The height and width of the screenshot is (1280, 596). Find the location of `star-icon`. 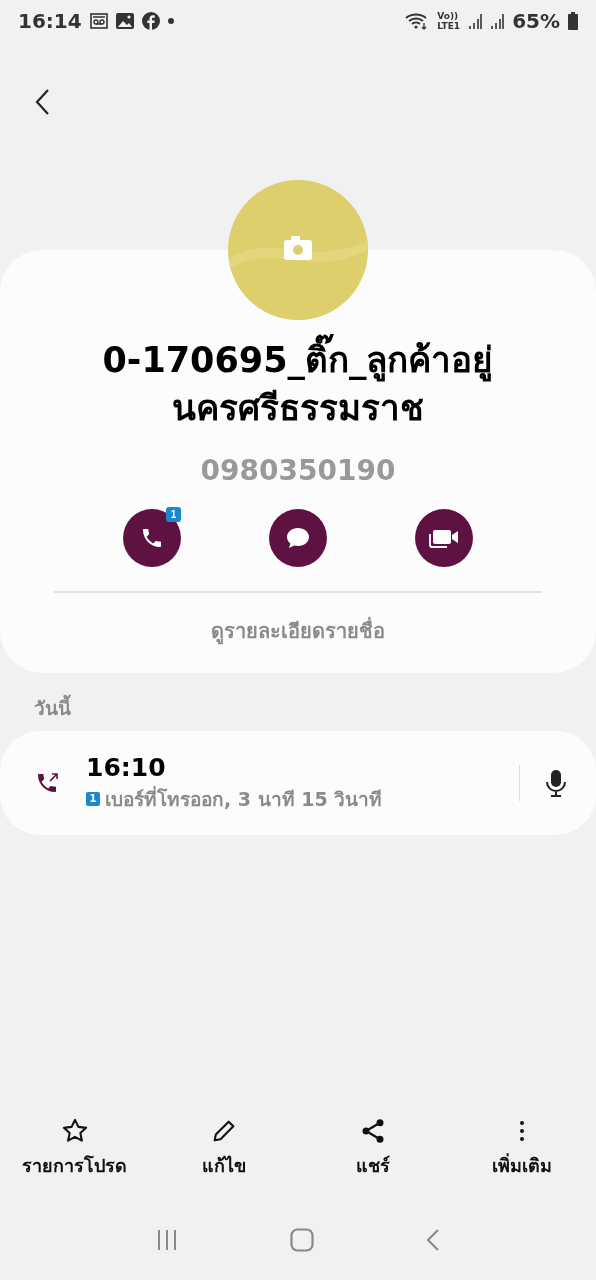

star-icon is located at coordinates (74, 1131).